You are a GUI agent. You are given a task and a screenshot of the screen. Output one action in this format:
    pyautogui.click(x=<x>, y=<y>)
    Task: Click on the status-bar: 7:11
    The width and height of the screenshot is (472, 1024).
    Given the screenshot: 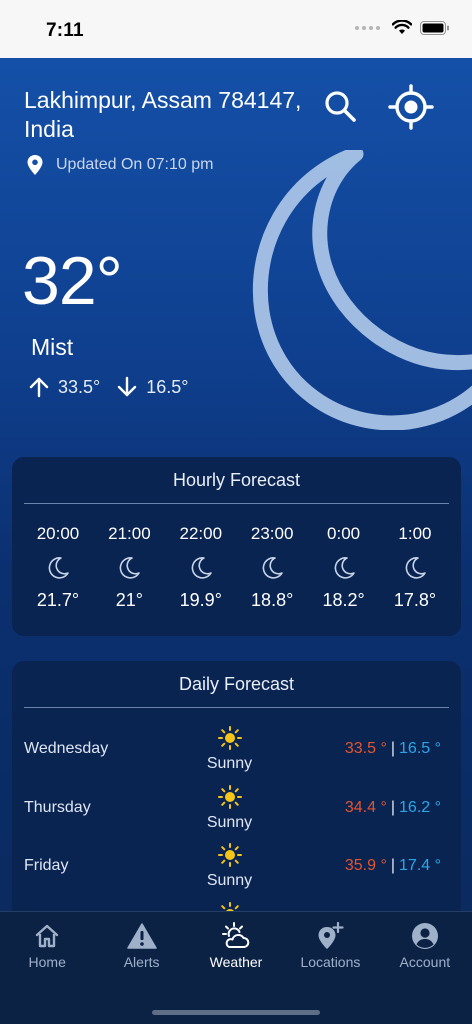 What is the action you would take?
    pyautogui.click(x=236, y=29)
    